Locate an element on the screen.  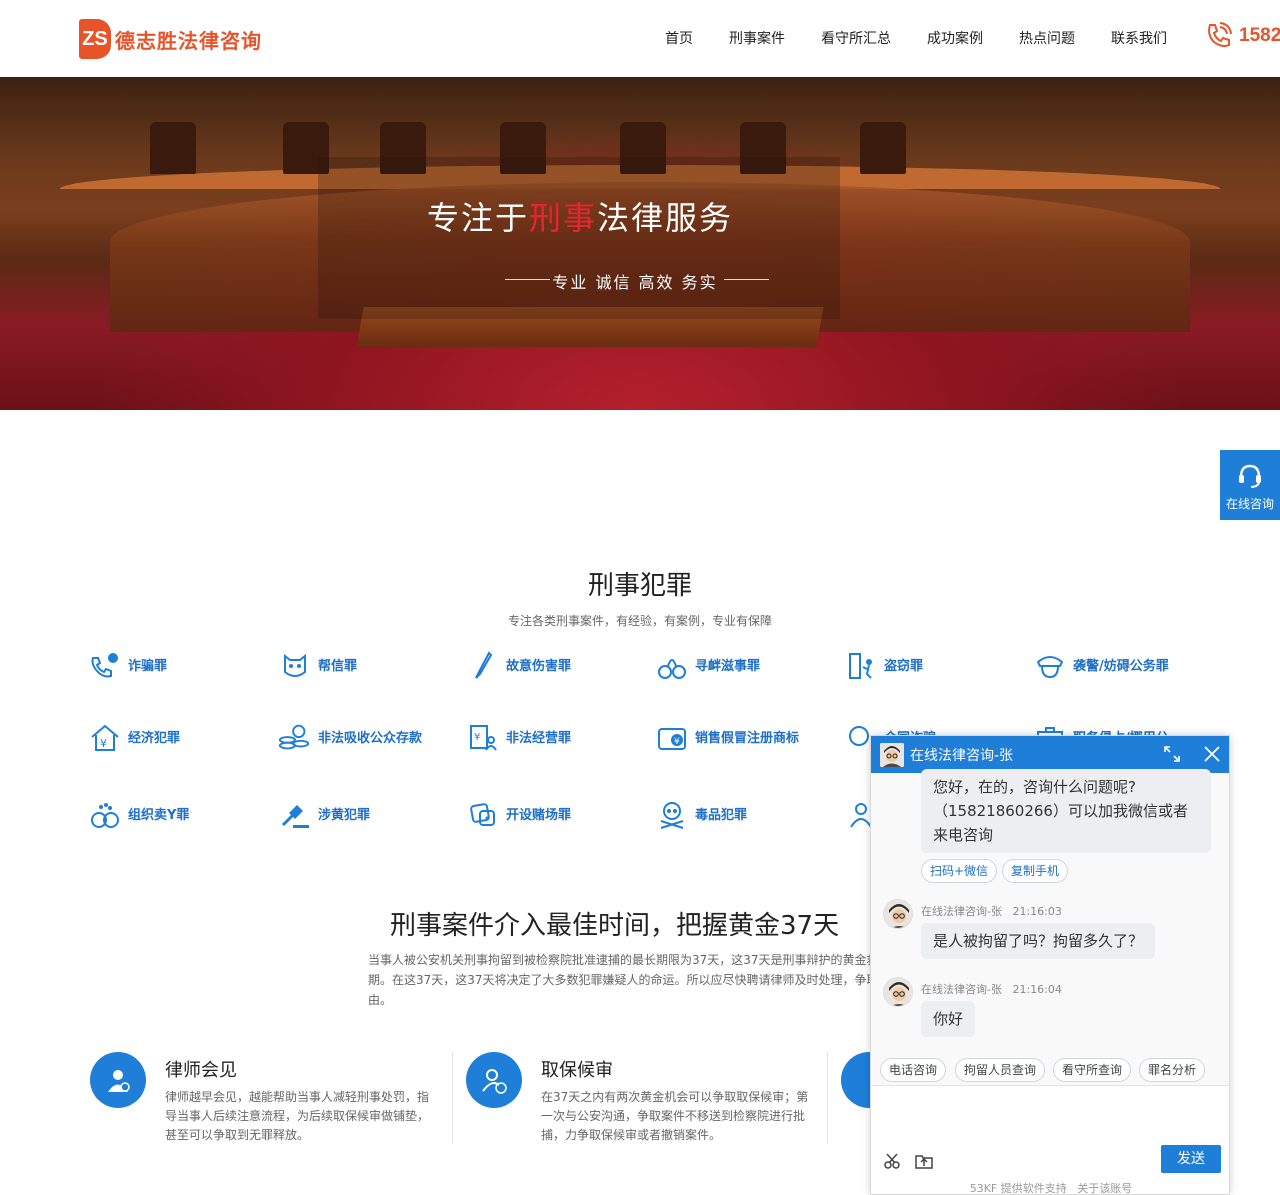
quick-reply-detention-query: 看守所查询 is located at coordinates (1092, 1070).